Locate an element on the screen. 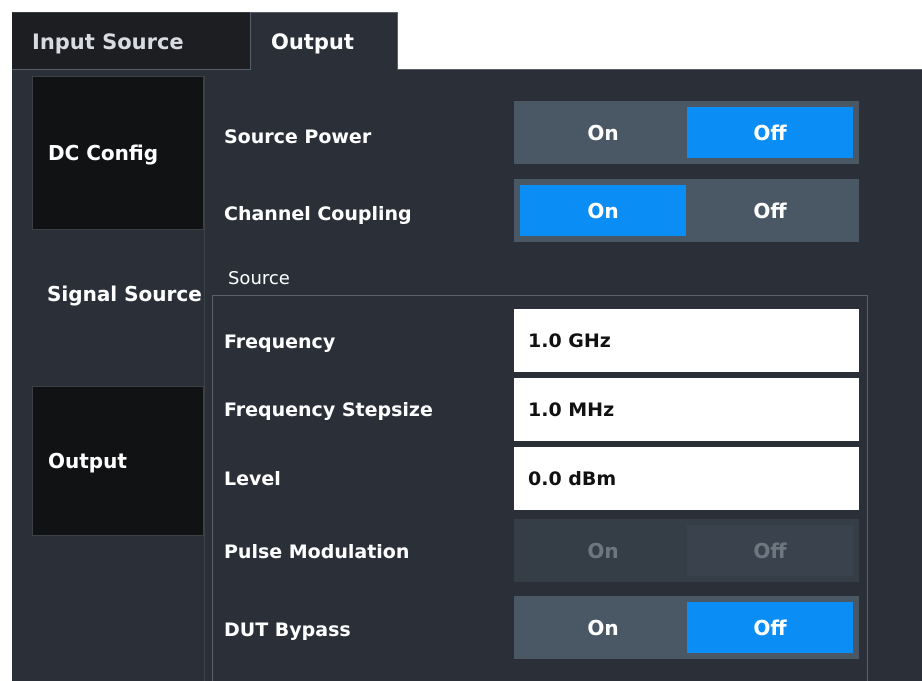 The height and width of the screenshot is (681, 922). pulse-modulation-label: Pulse Modulation is located at coordinates (317, 552).